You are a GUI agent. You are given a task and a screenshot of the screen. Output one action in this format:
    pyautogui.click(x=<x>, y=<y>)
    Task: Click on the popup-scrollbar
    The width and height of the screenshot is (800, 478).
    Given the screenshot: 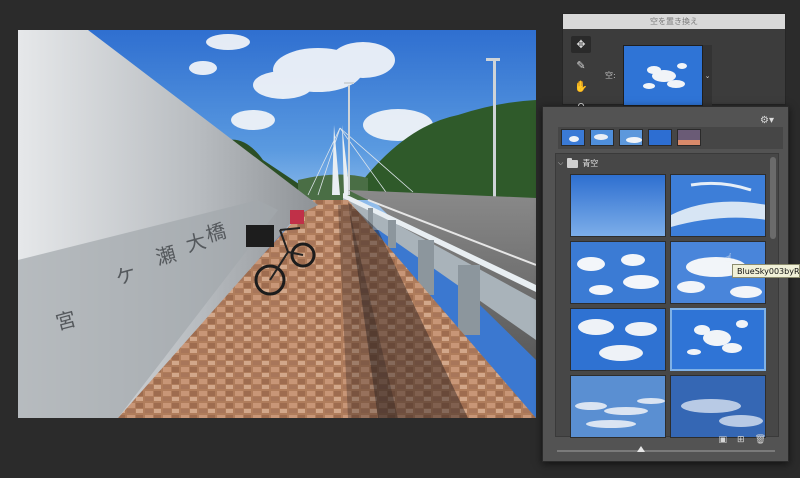 What is the action you would take?
    pyautogui.click(x=773, y=295)
    